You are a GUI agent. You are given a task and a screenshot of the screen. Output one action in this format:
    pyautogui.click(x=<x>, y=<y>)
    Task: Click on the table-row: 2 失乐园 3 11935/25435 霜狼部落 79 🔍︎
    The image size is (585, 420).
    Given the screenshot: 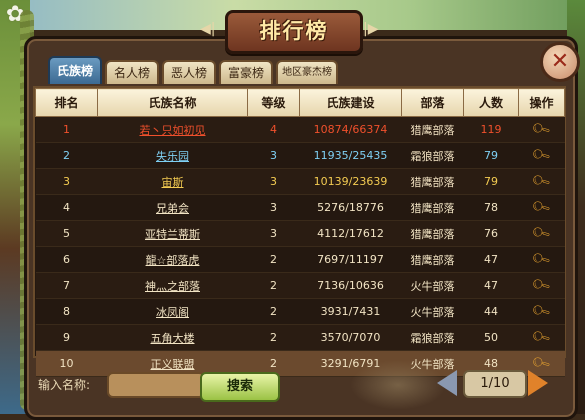 What is the action you would take?
    pyautogui.click(x=300, y=155)
    